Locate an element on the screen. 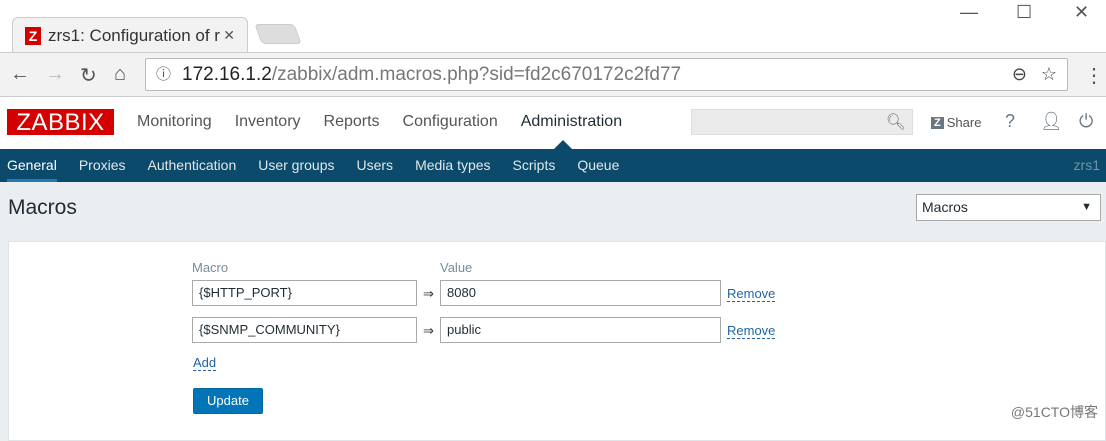 This screenshot has height=441, width=1106. value-column-label: Value is located at coordinates (456, 267).